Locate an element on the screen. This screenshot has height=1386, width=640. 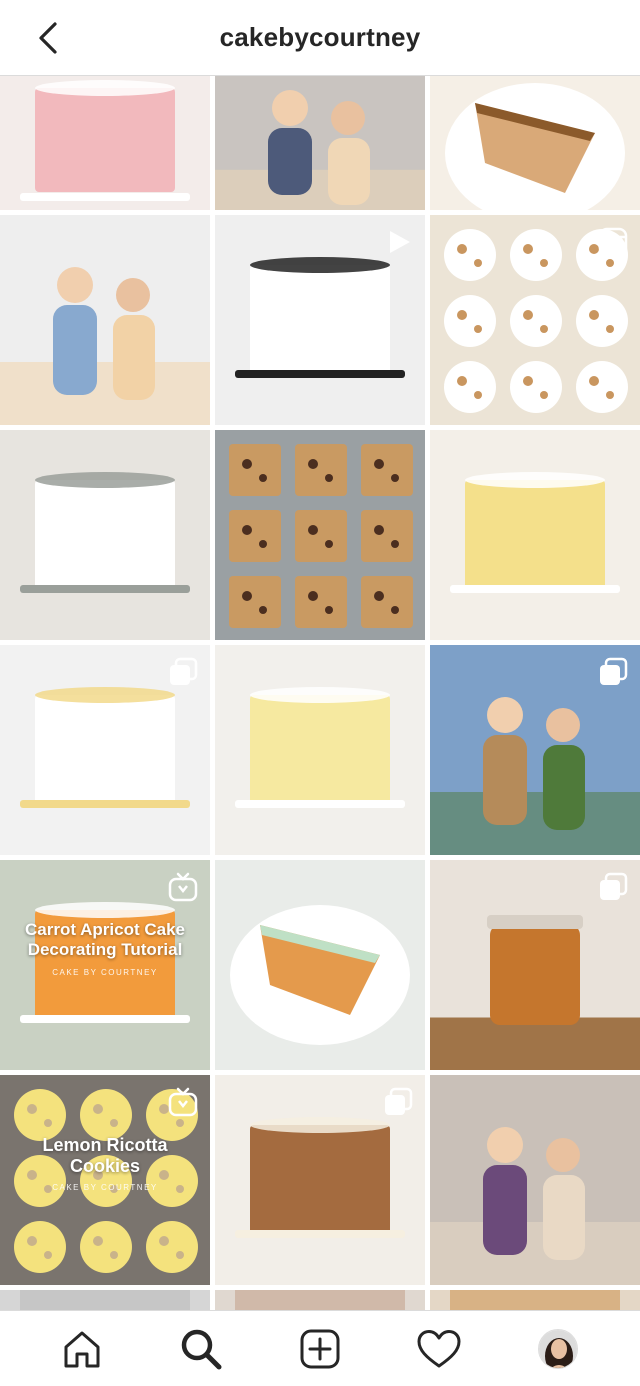
post-tile-layer-cake-slice is located at coordinates (535, 143).